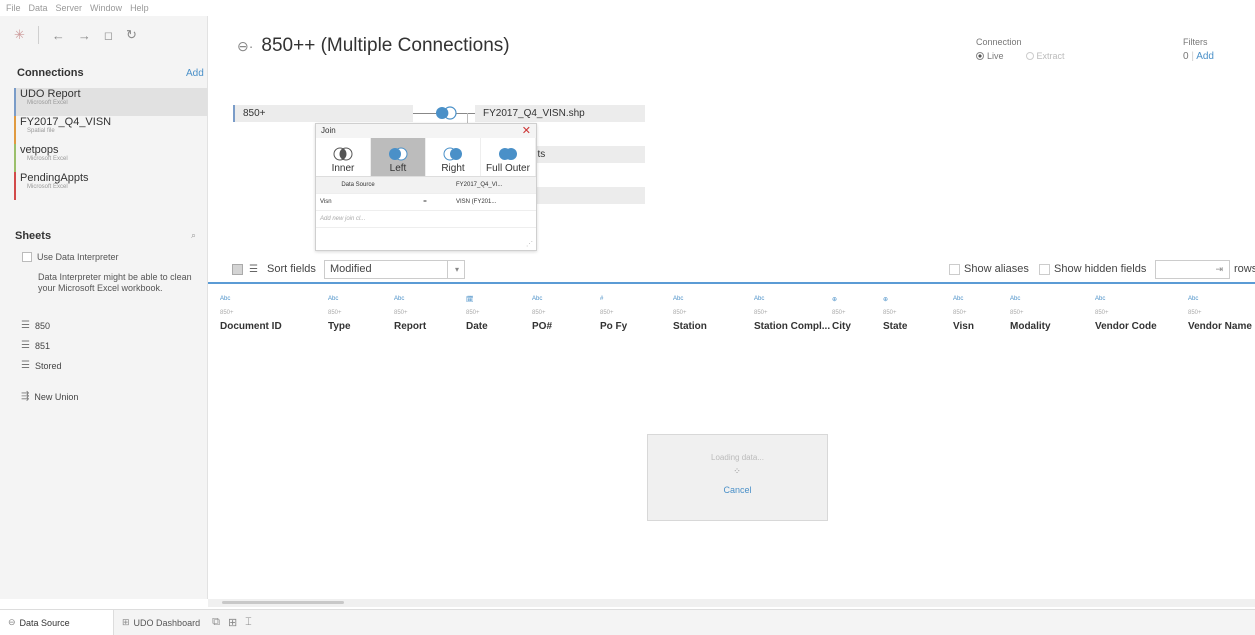  What do you see at coordinates (35, 345) in the screenshot?
I see `sheet-item-851: ☰ 851` at bounding box center [35, 345].